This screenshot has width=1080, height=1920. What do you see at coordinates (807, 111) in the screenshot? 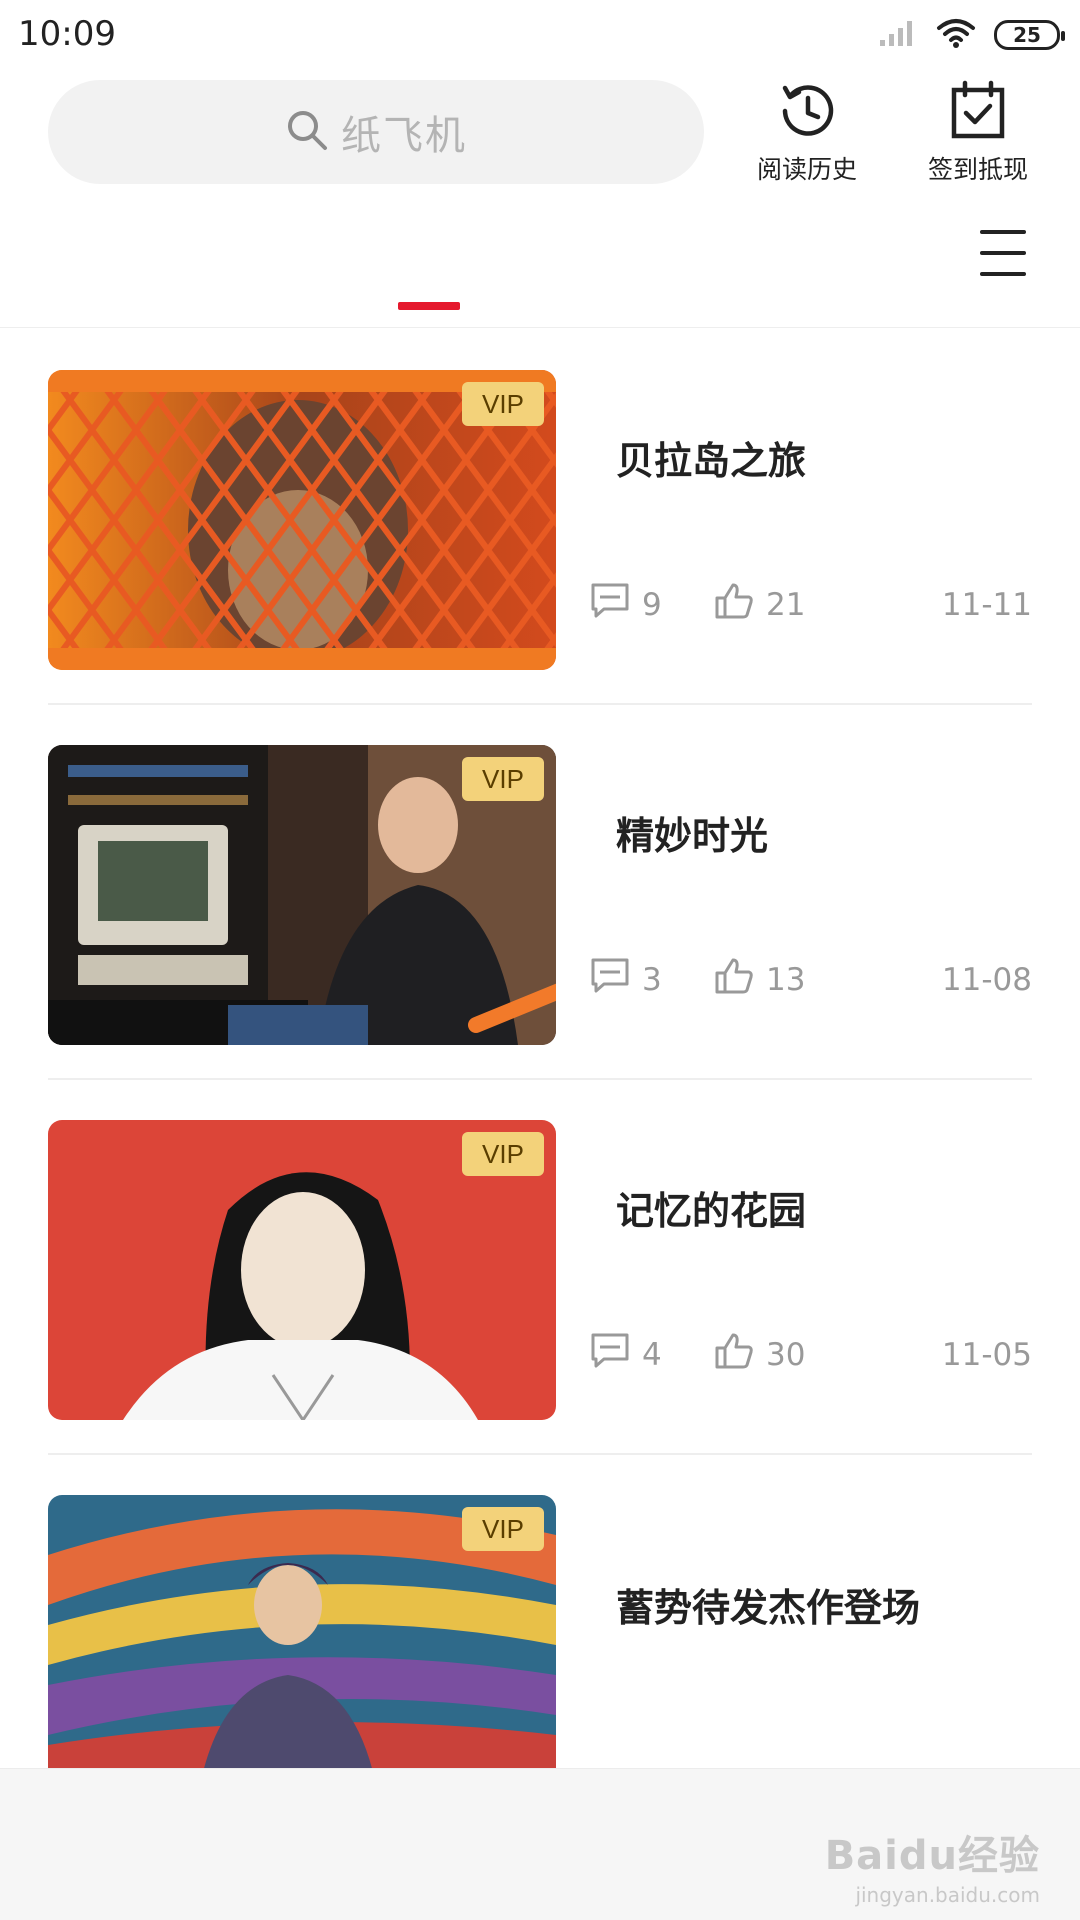
I see `history-icon` at bounding box center [807, 111].